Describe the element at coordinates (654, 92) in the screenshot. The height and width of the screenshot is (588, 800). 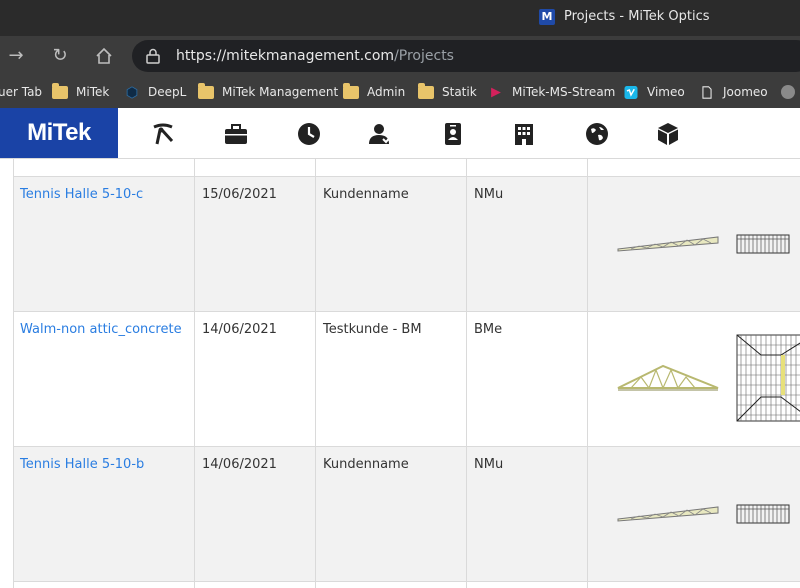
I see `bookmark-vimeo: Vimeo` at that location.